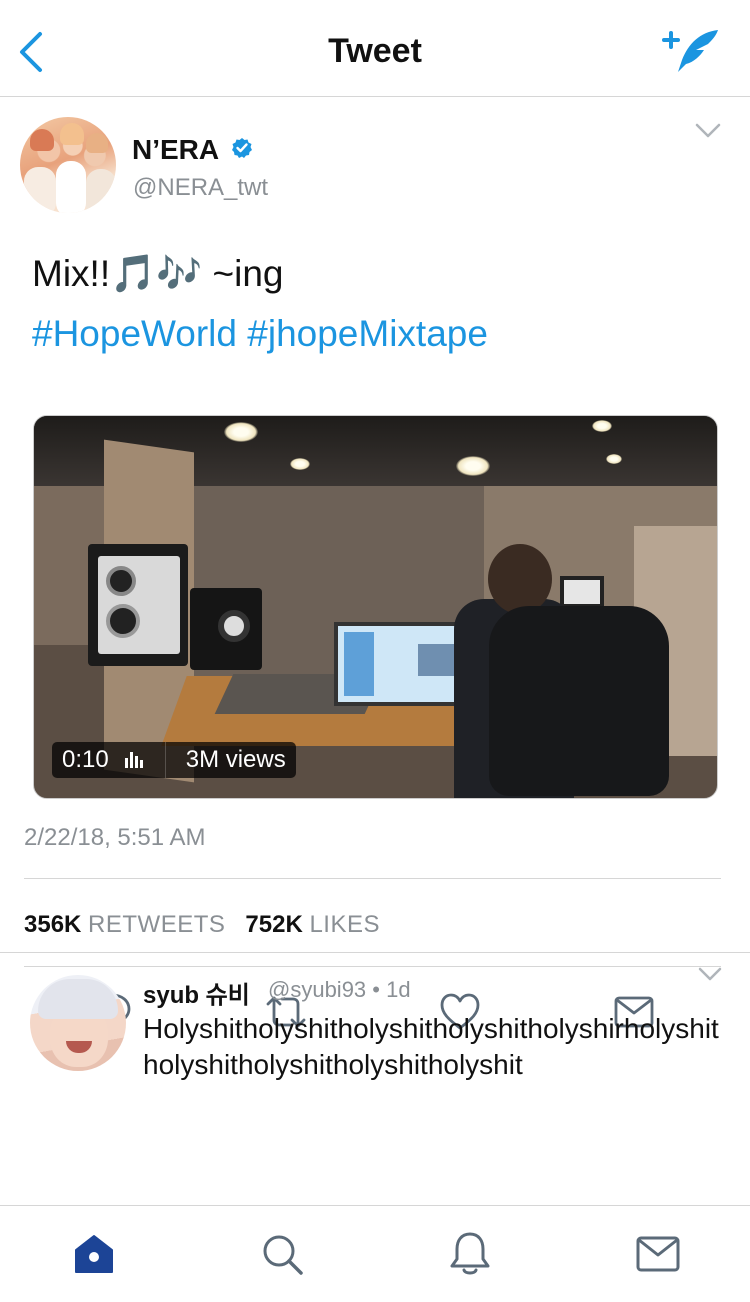  I want to click on reply-author-avatar, so click(78, 1023).